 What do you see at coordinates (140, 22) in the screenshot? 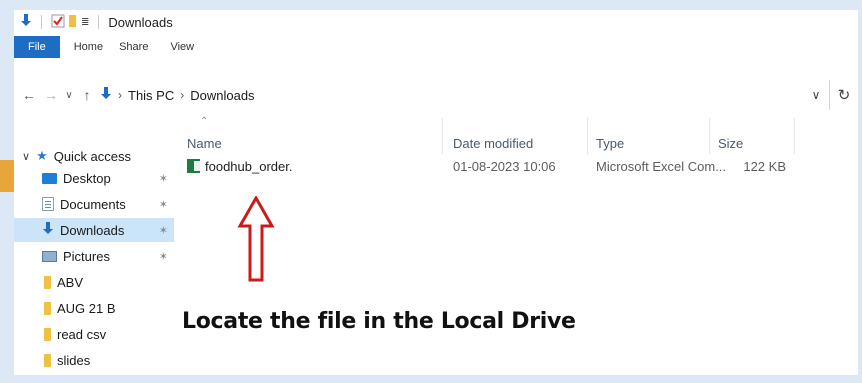
I see `window-title: Downloads` at bounding box center [140, 22].